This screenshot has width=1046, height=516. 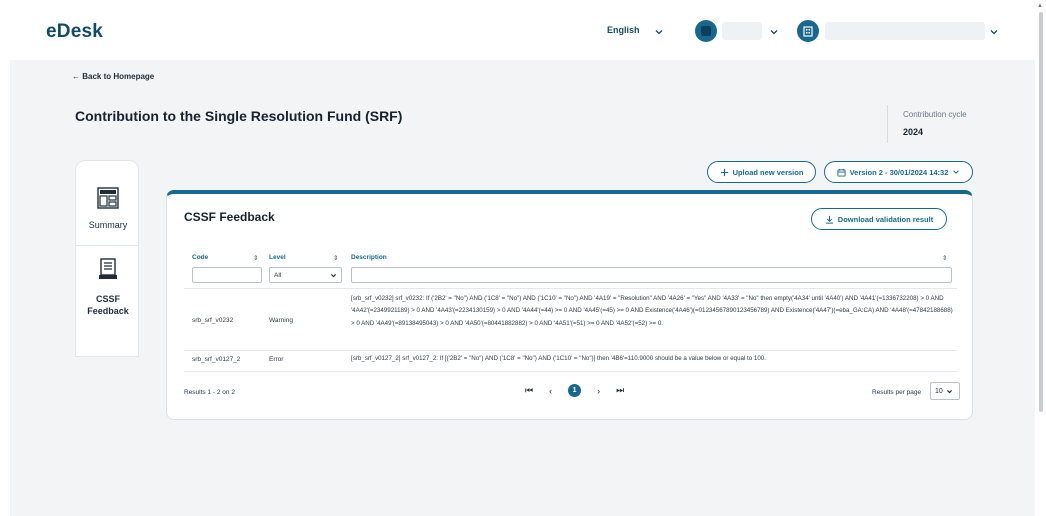 I want to click on tab-summary-label: Summary, so click(x=108, y=225).